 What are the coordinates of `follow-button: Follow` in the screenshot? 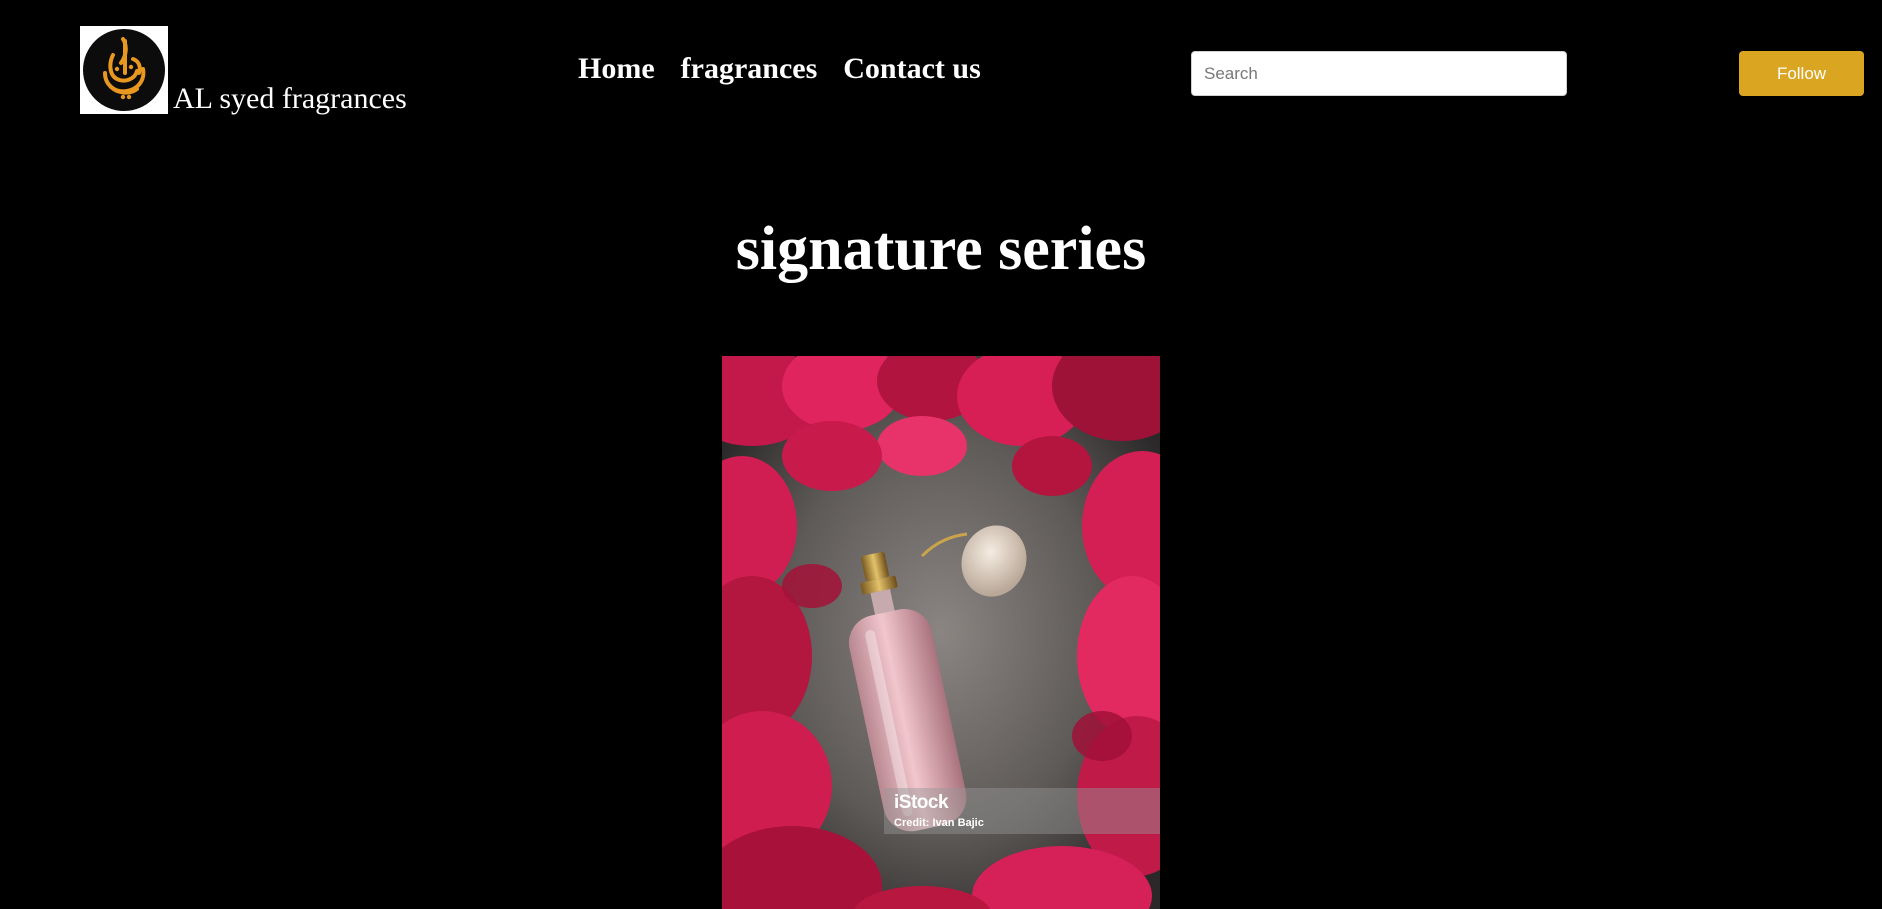 It's located at (1801, 73).